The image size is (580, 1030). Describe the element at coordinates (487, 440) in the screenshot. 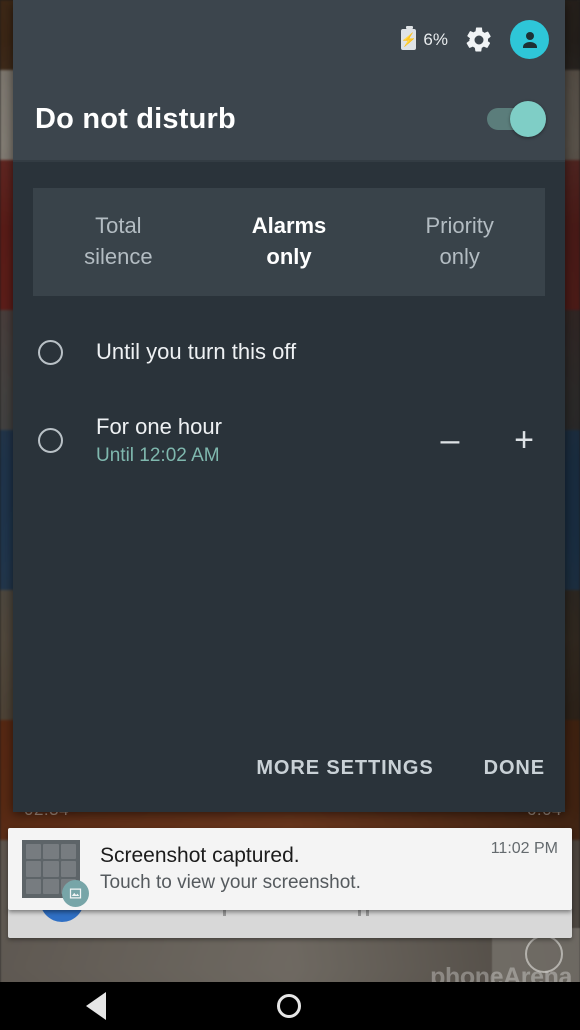

I see `duration-stepper: – +` at that location.